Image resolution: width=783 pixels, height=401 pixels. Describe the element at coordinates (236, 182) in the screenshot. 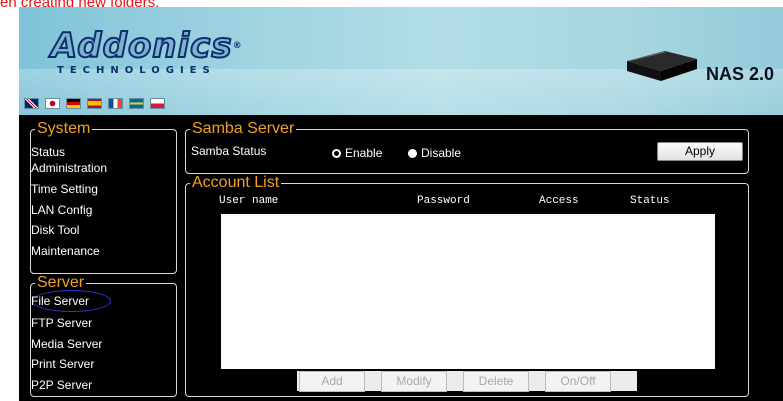

I see `account-title: Account List` at that location.